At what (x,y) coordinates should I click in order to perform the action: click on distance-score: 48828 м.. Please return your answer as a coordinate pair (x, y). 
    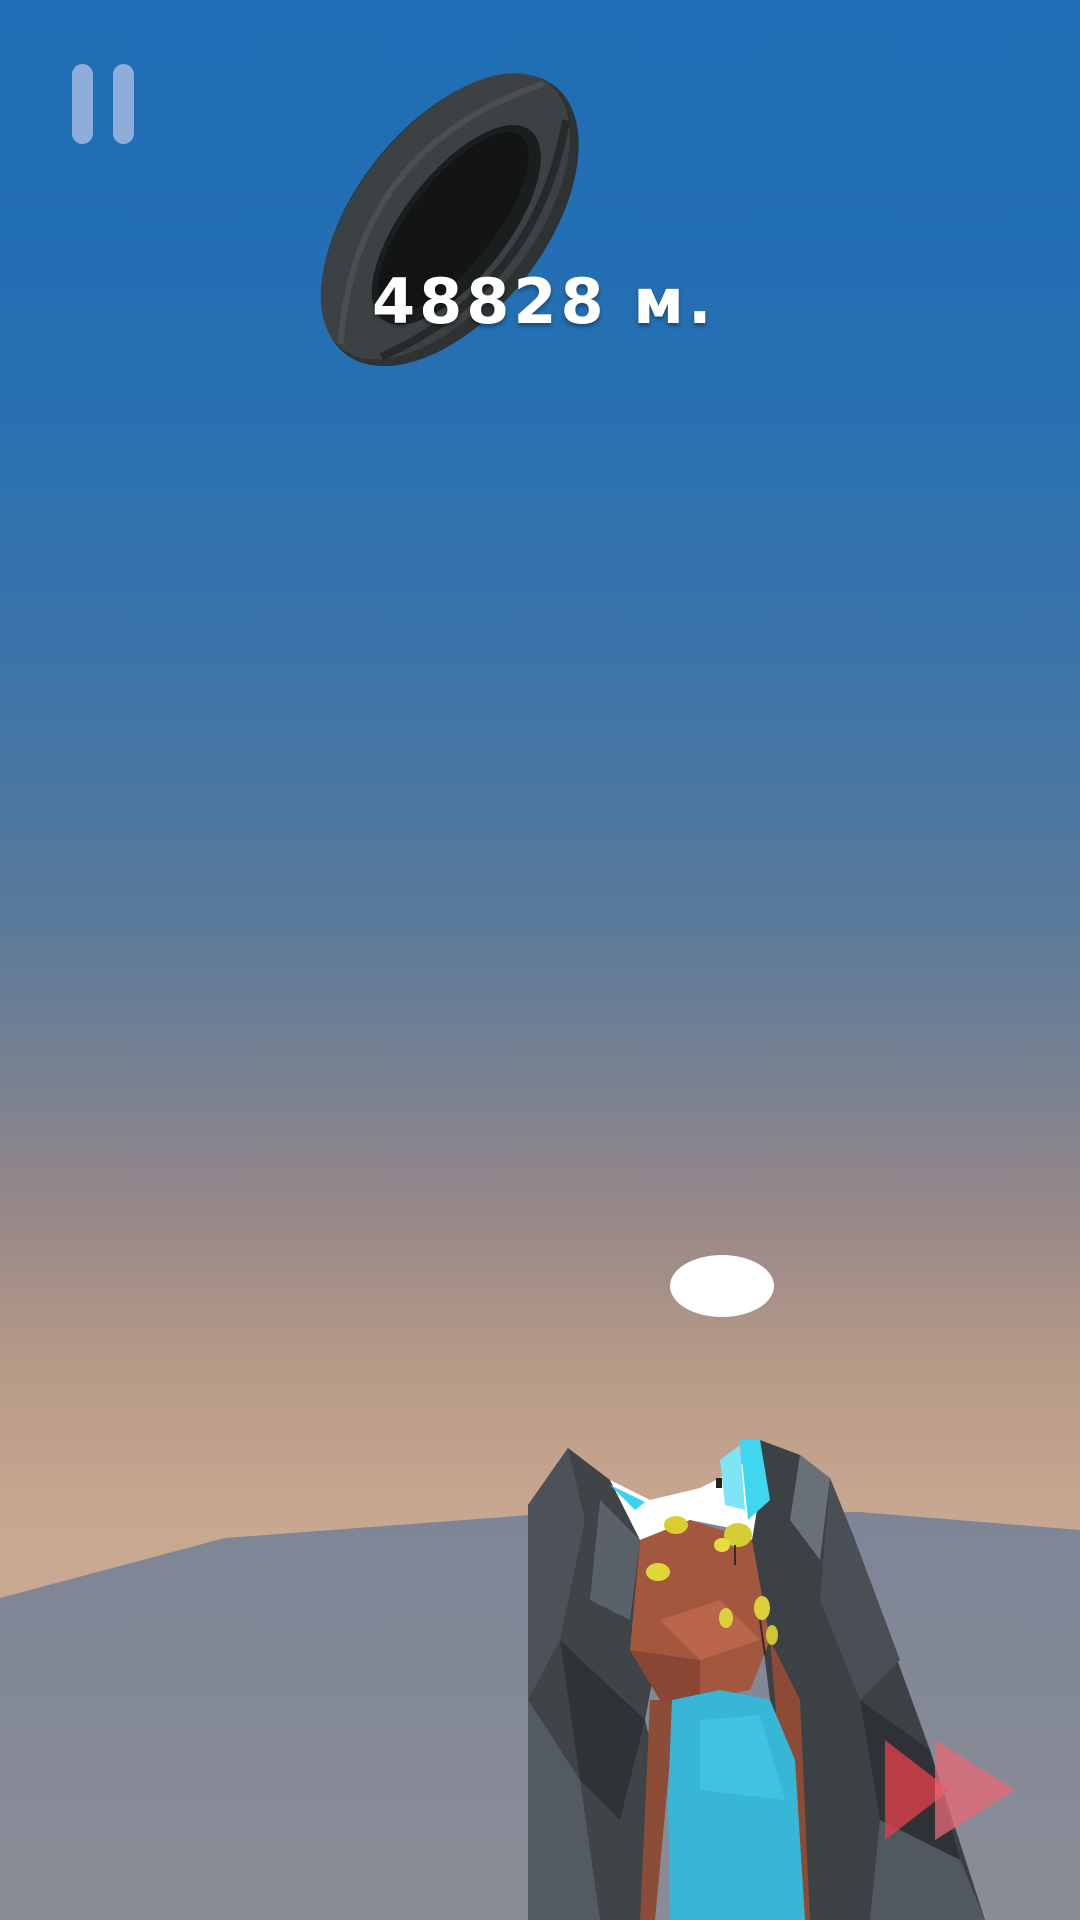
    Looking at the image, I should click on (544, 301).